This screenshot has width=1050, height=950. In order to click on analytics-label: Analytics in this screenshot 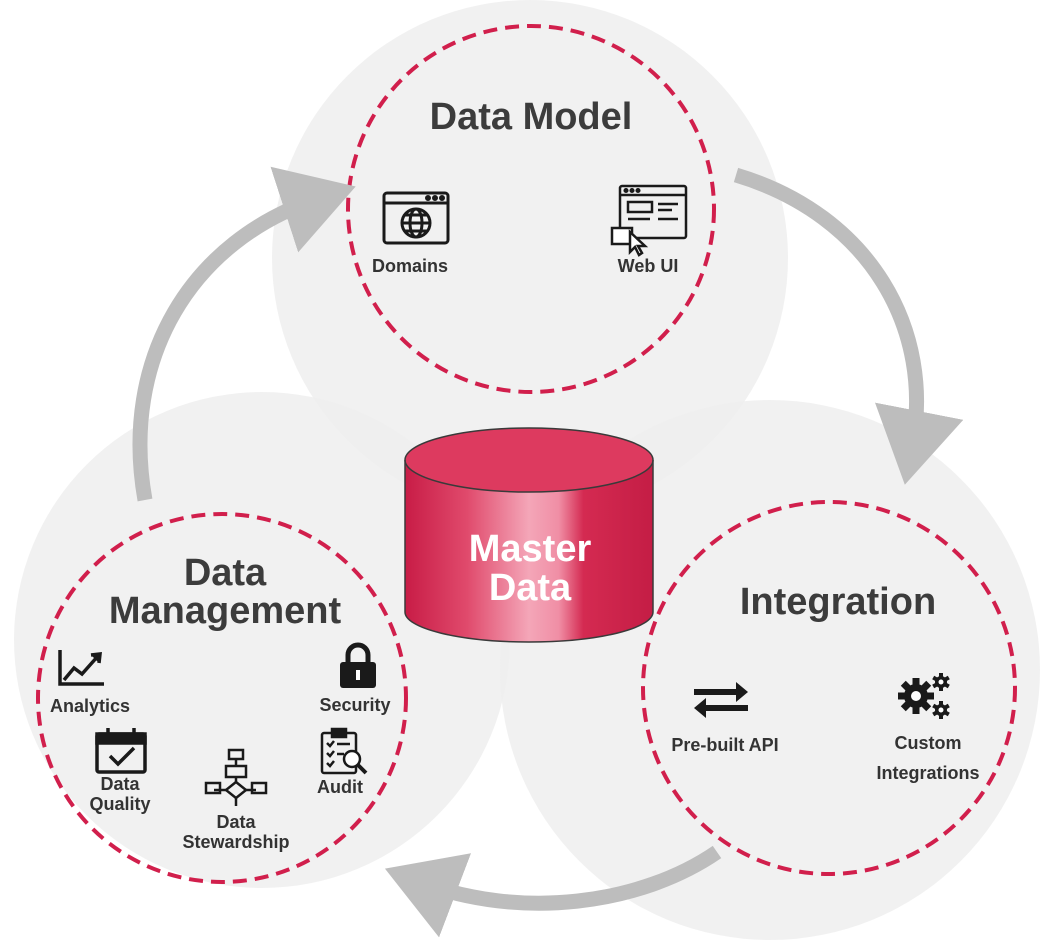, I will do `click(90, 706)`.